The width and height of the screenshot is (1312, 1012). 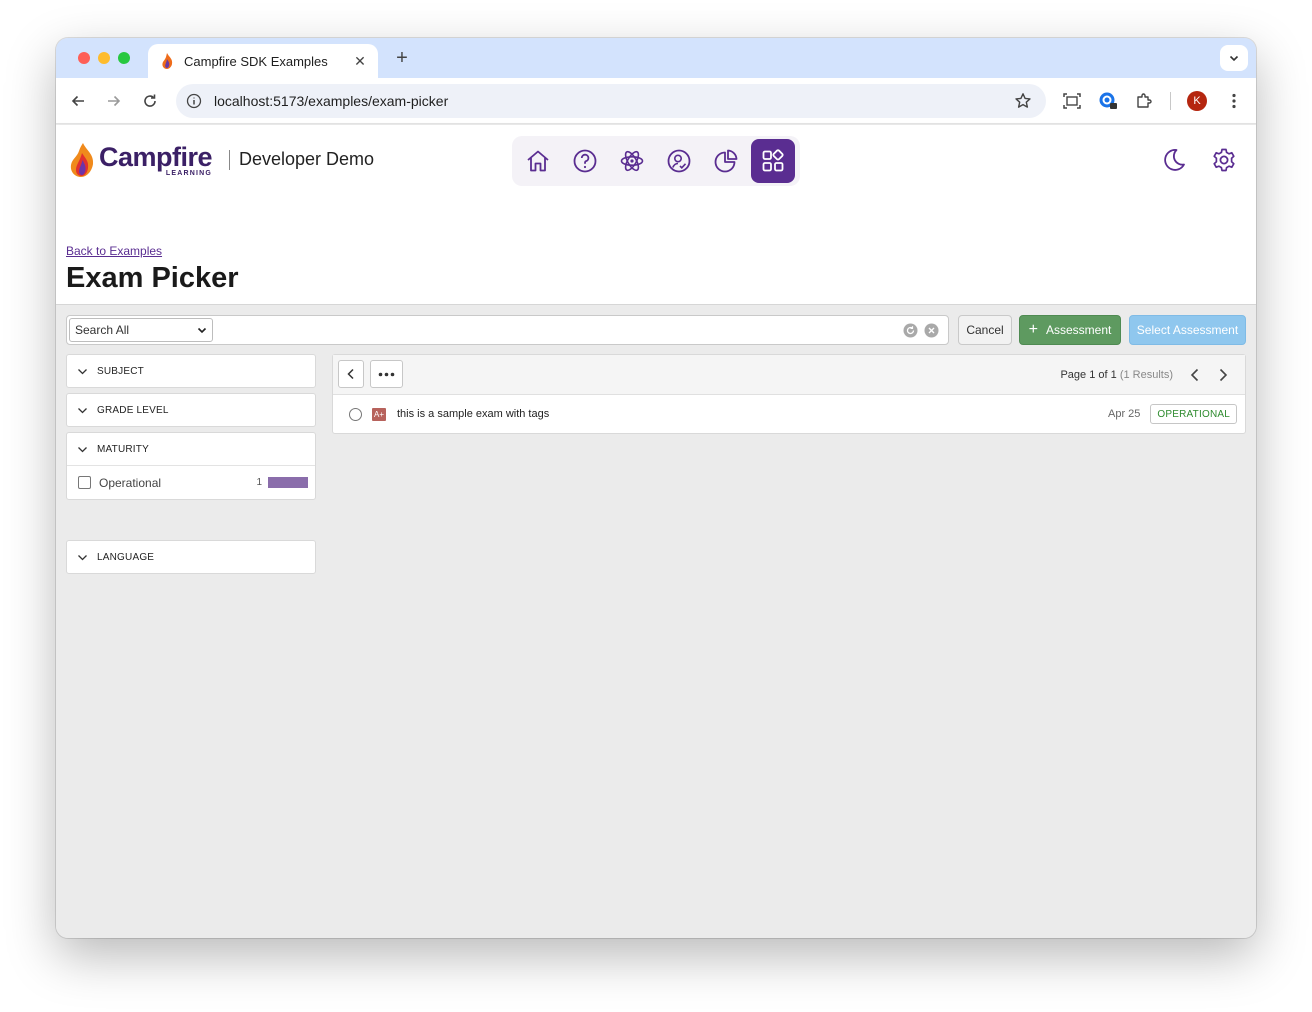 What do you see at coordinates (141, 330) in the screenshot?
I see `search-scope-select: Search All` at bounding box center [141, 330].